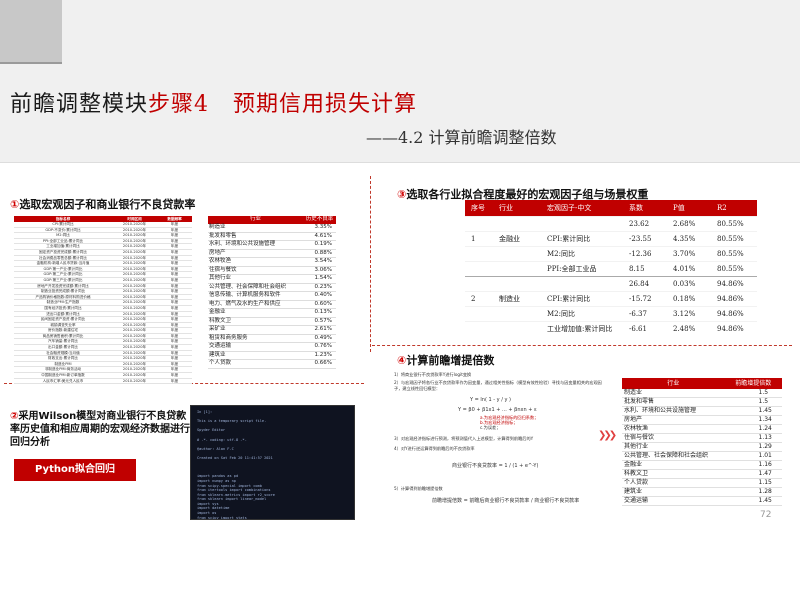 The height and width of the screenshot is (600, 800). I want to click on table-row: 农林牧渔 1.24, so click(702, 429).